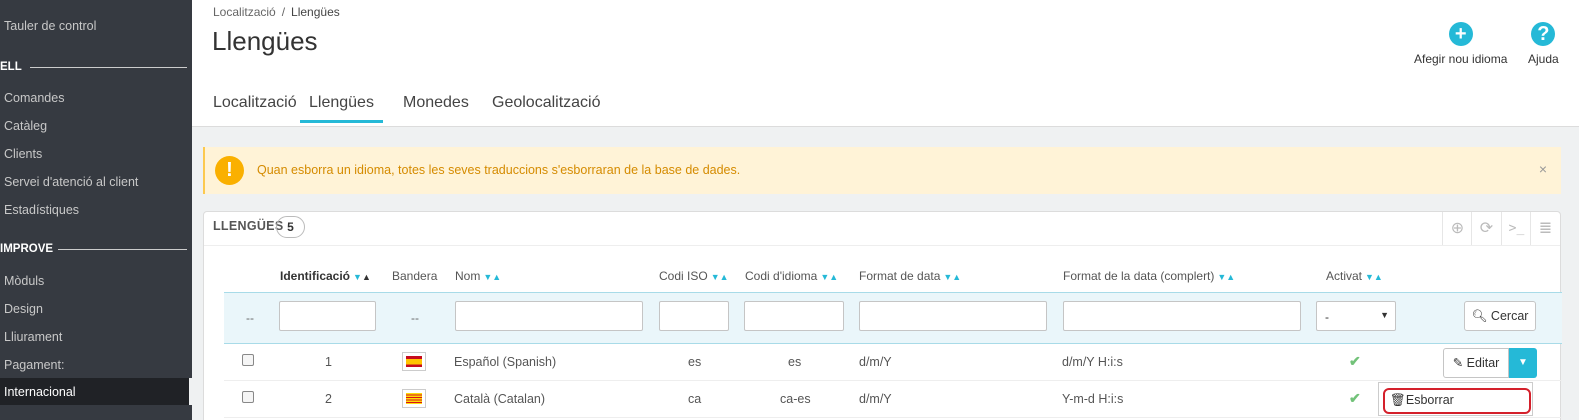  What do you see at coordinates (1457, 228) in the screenshot?
I see `add-new-icon: ⊕` at bounding box center [1457, 228].